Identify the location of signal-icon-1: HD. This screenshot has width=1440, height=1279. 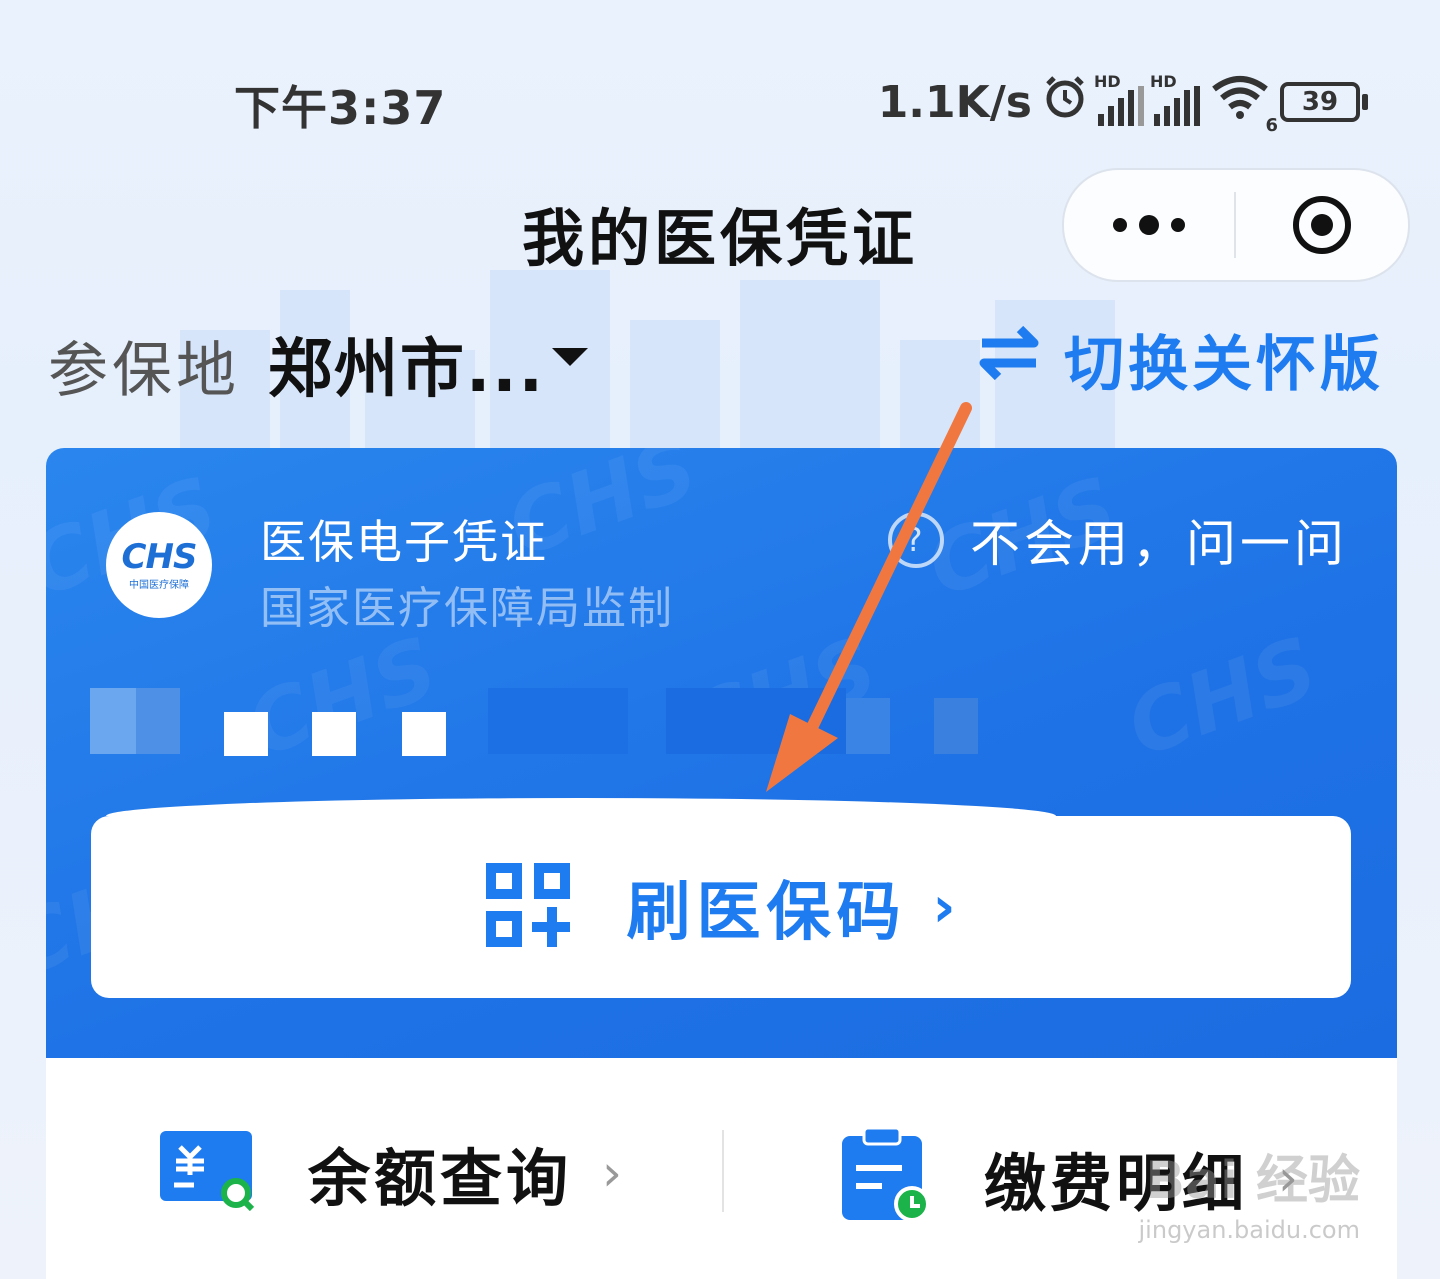
(1119, 99).